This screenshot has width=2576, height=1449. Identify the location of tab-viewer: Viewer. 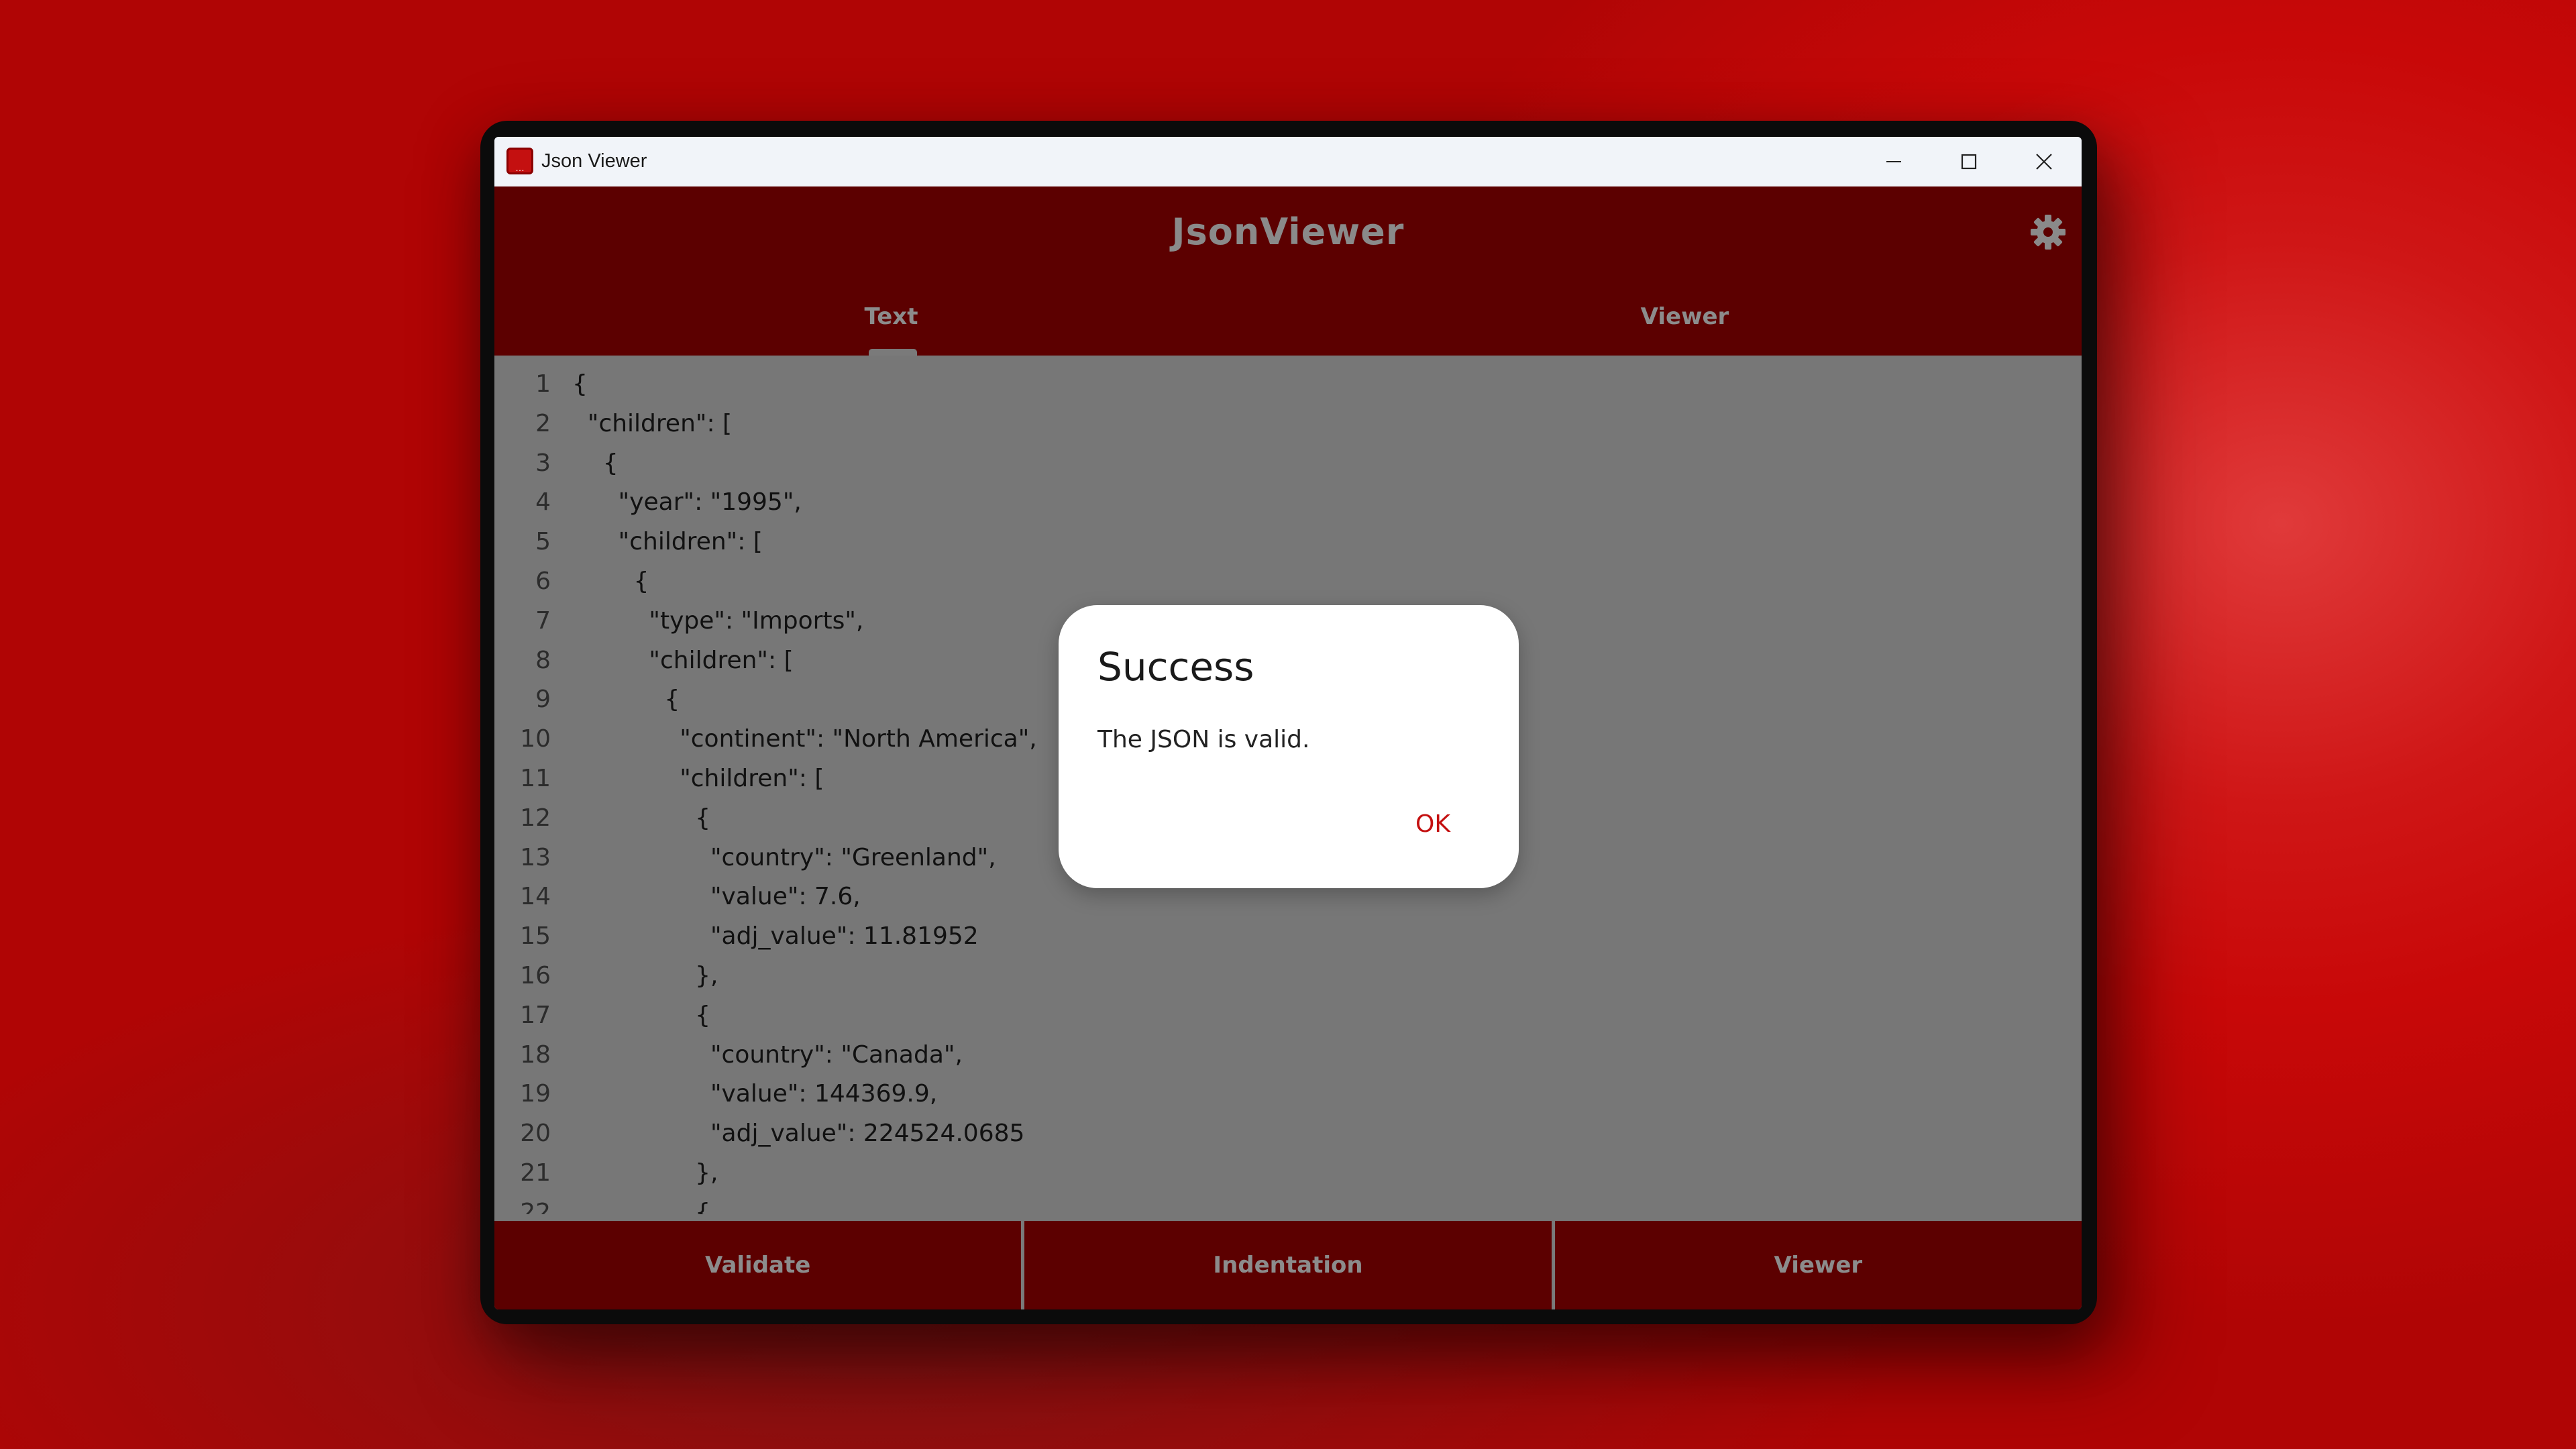
(1685, 316).